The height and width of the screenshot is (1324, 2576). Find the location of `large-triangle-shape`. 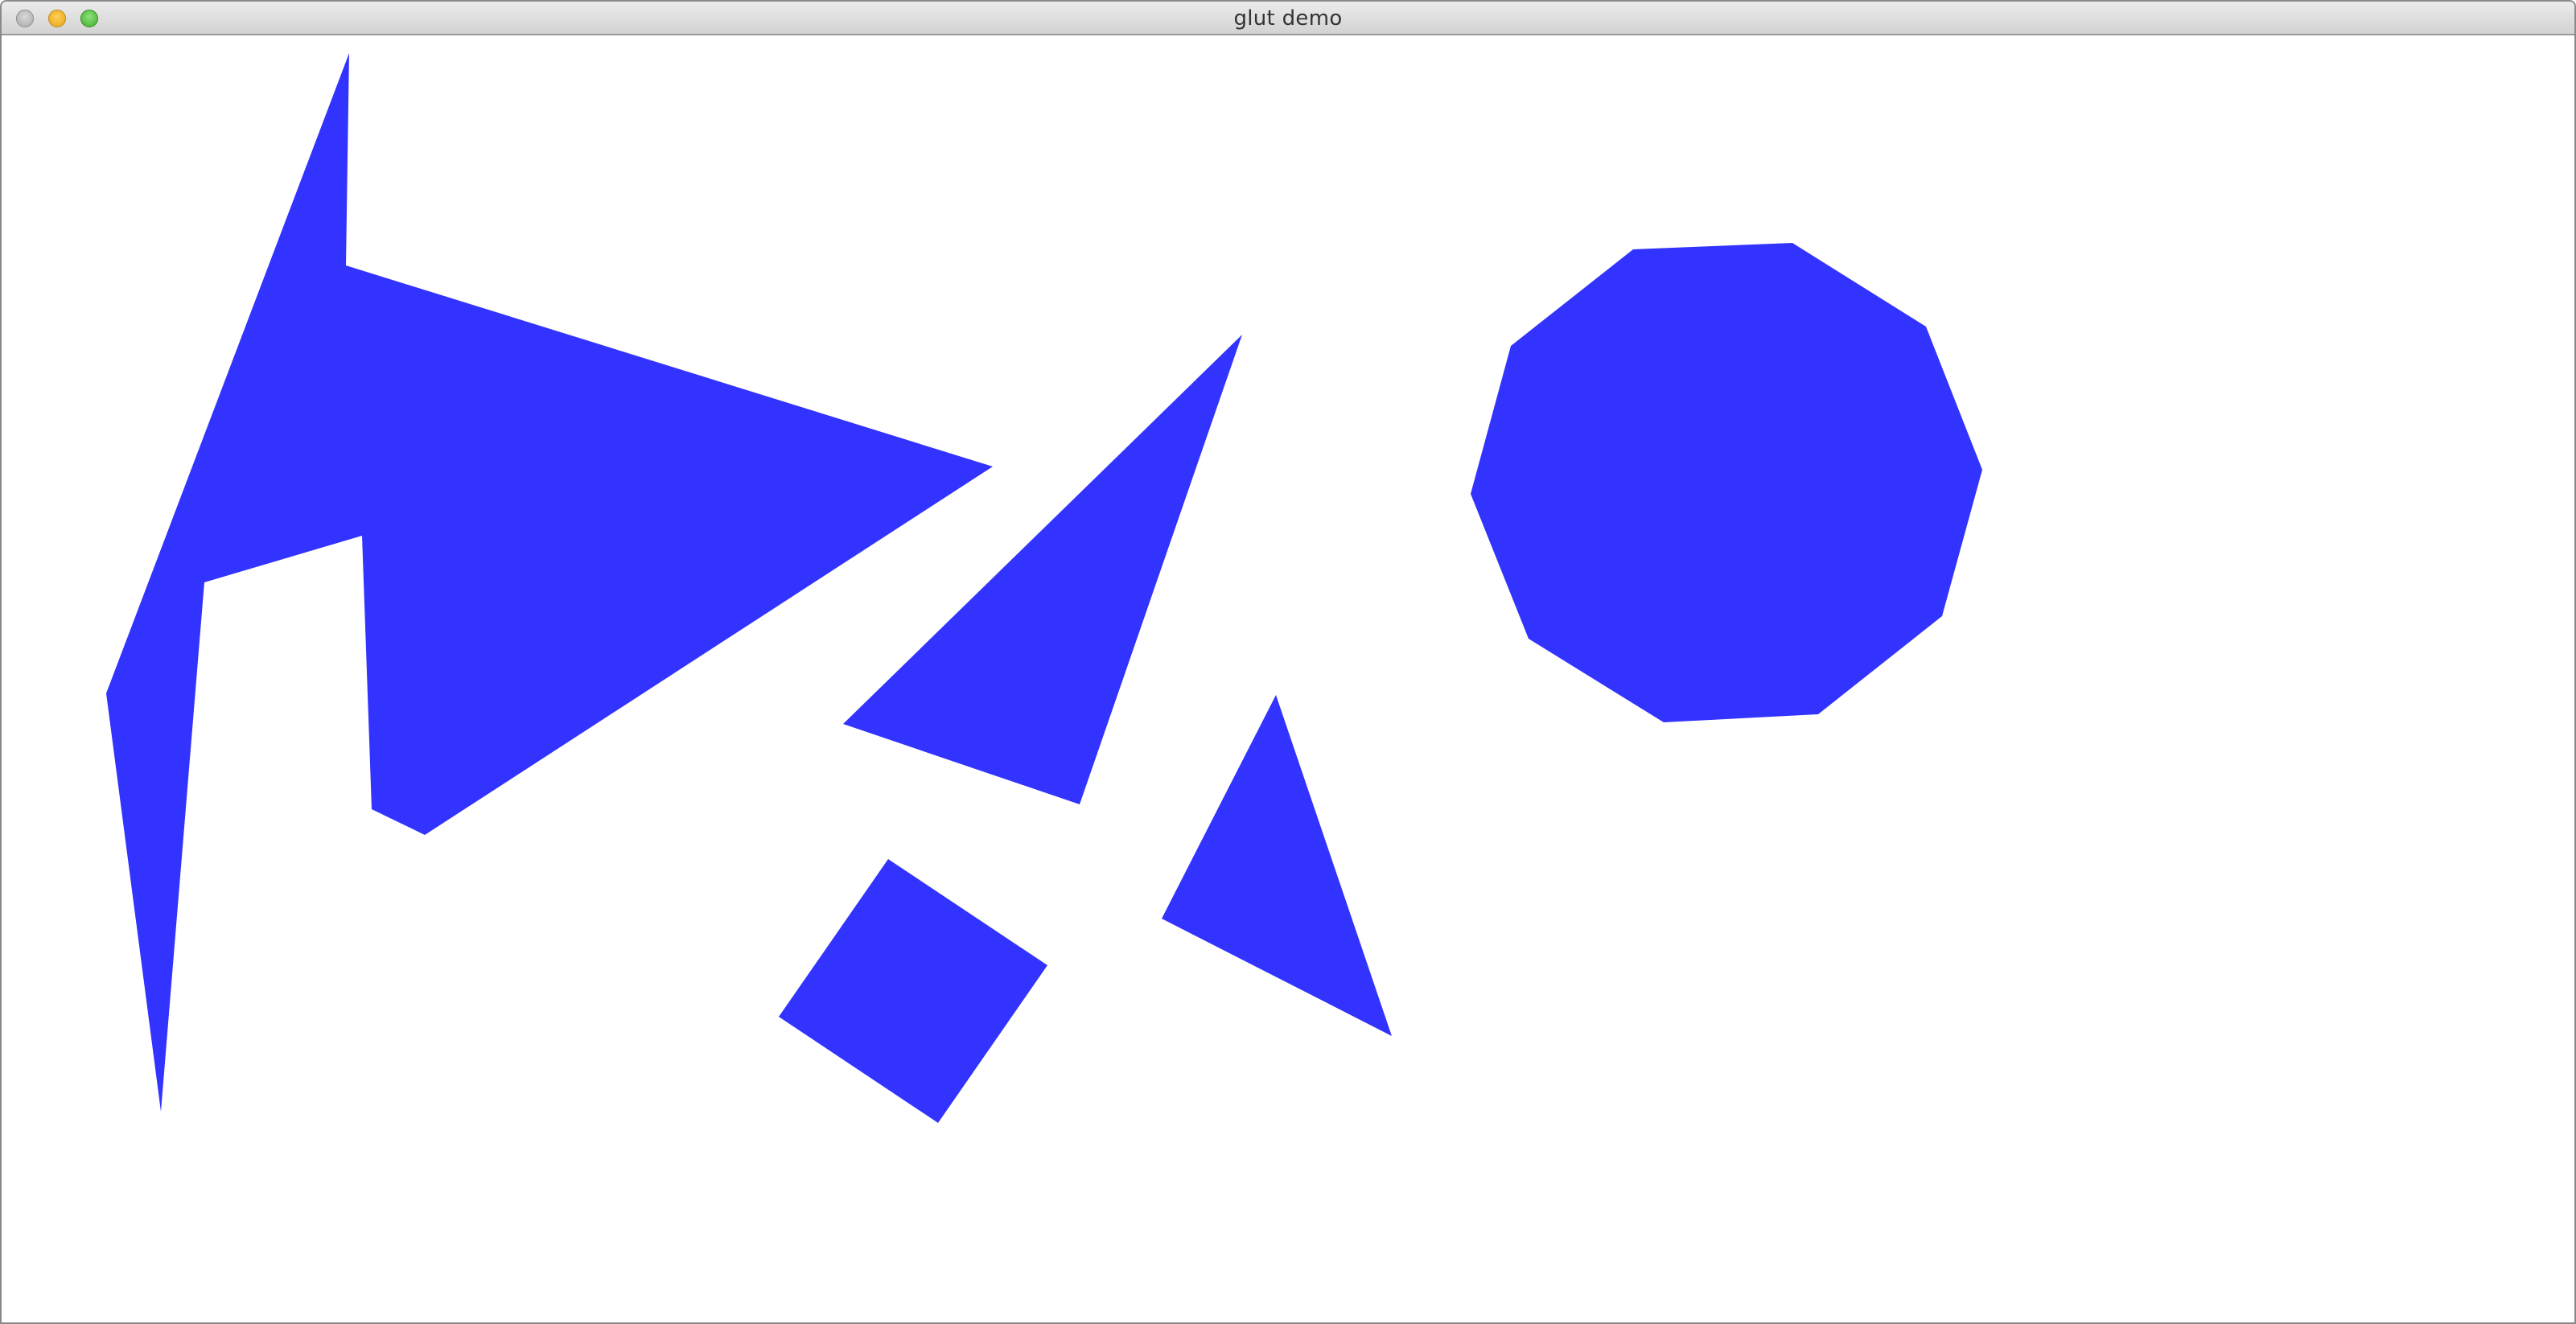

large-triangle-shape is located at coordinates (1042, 569).